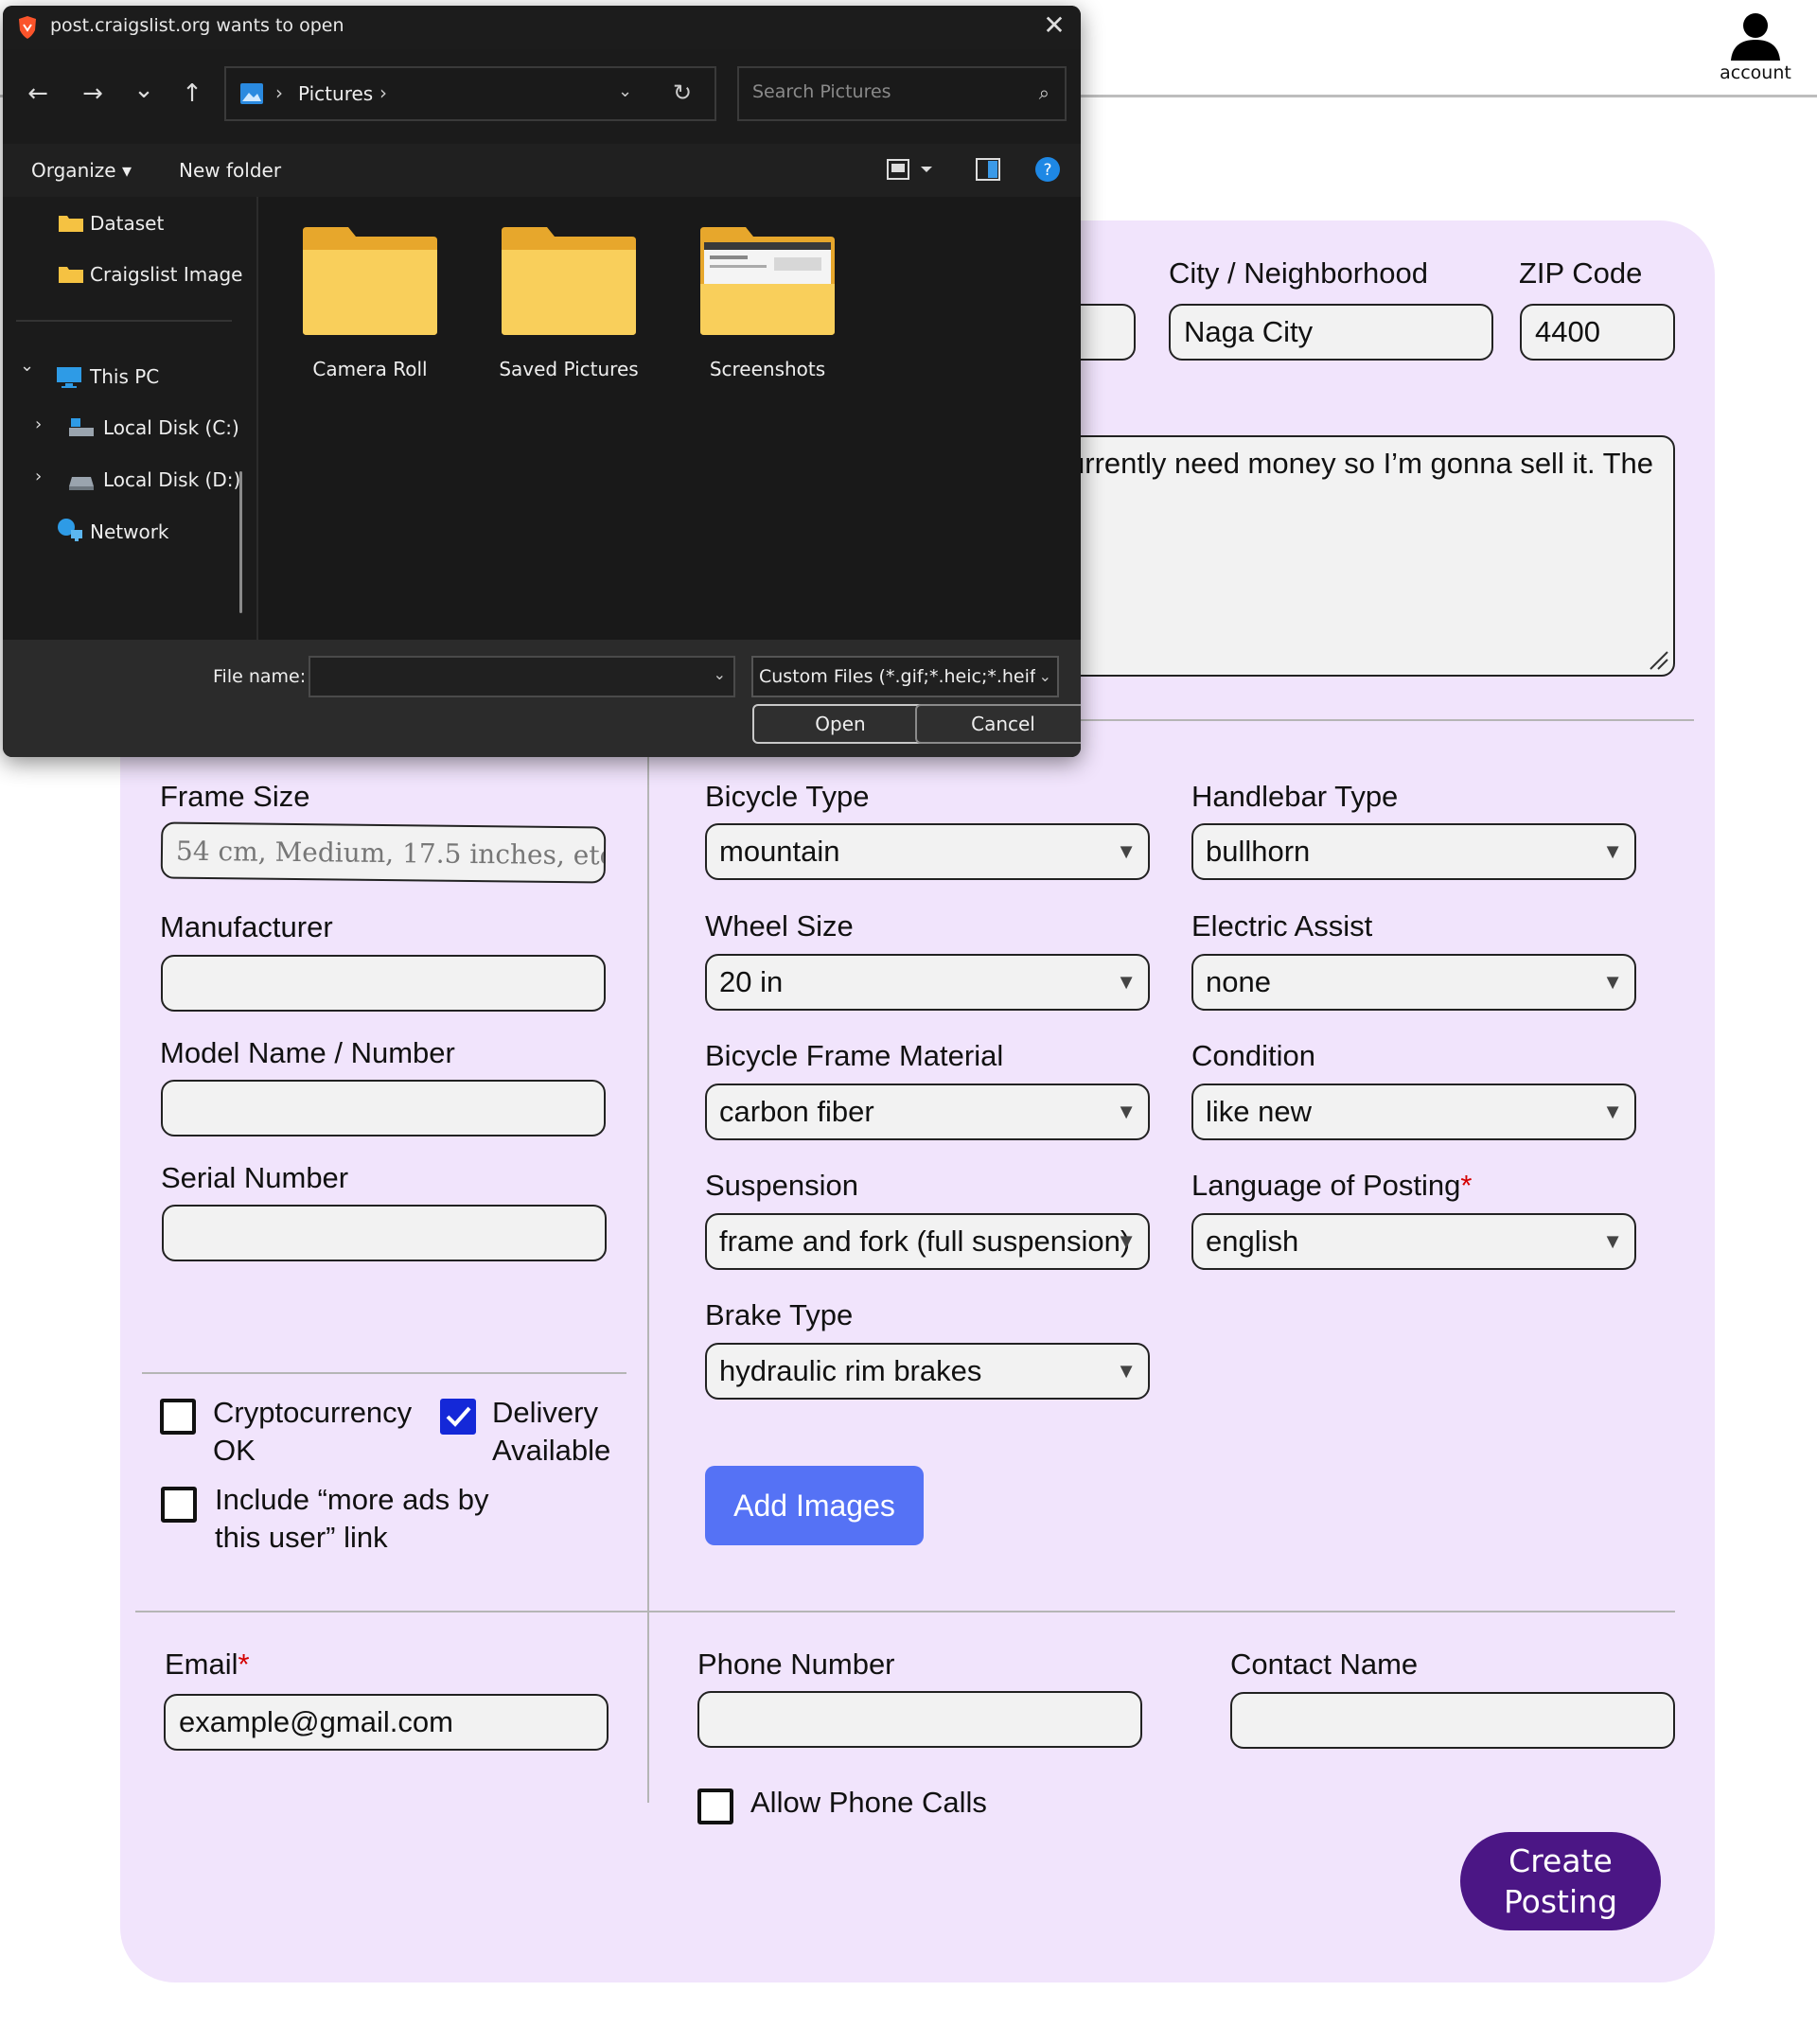 This screenshot has height=2044, width=1817. What do you see at coordinates (260, 676) in the screenshot?
I see `file-name-label: File name:` at bounding box center [260, 676].